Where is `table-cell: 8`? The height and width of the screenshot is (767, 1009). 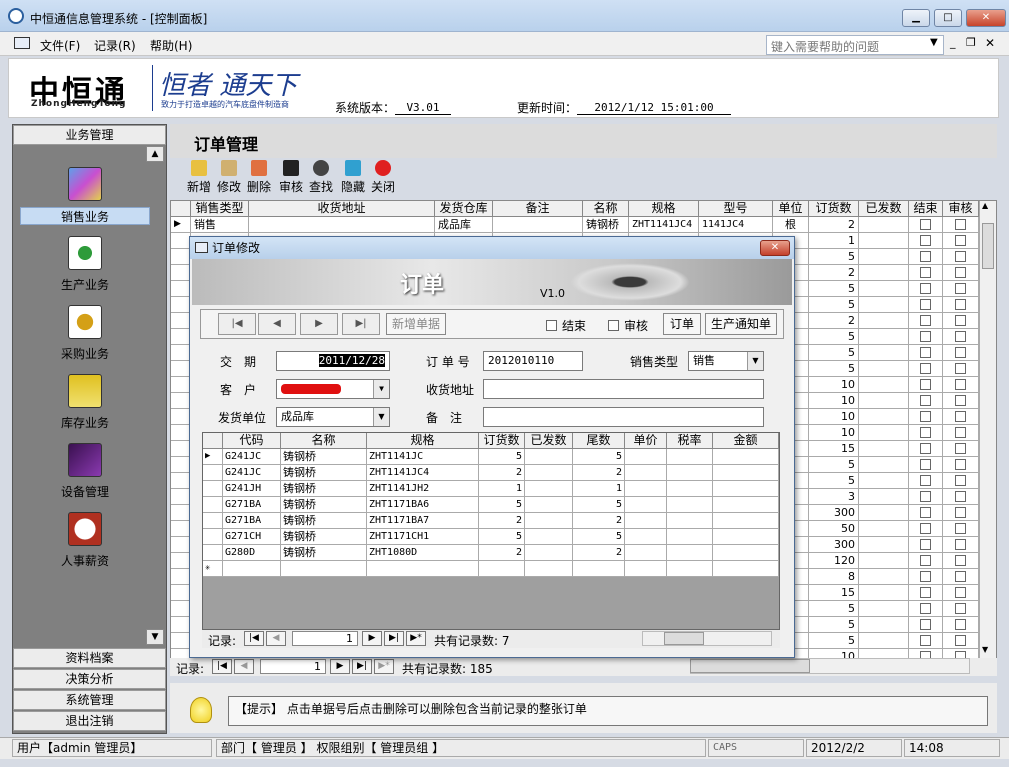 table-cell: 8 is located at coordinates (834, 577).